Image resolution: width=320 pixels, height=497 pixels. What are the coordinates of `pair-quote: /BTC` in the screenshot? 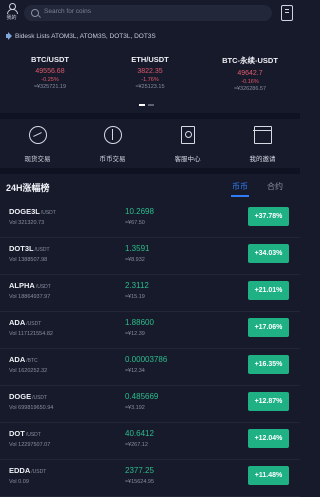 It's located at (32, 361).